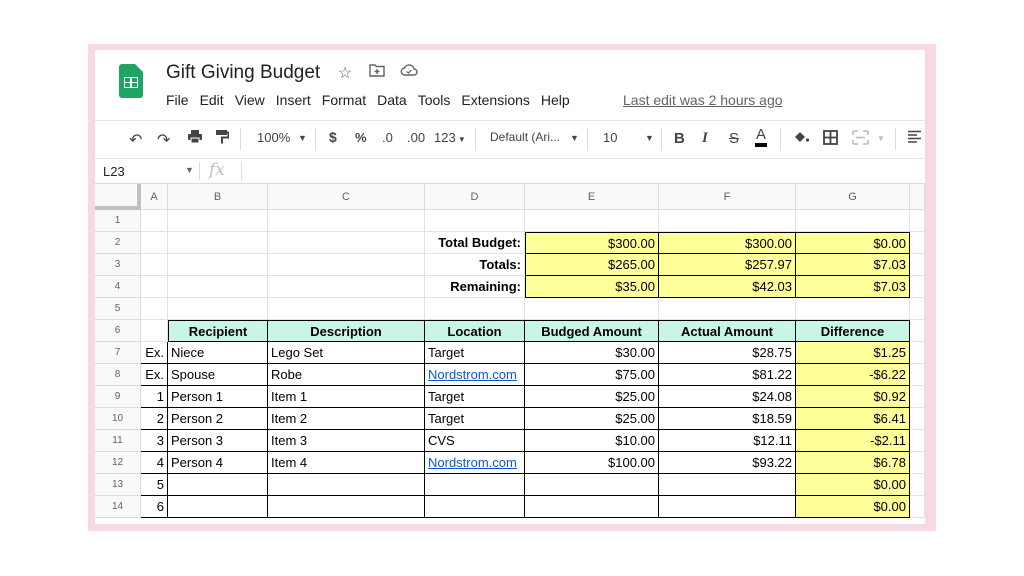 This screenshot has width=1024, height=576. I want to click on move-to-folder-icon, so click(377, 73).